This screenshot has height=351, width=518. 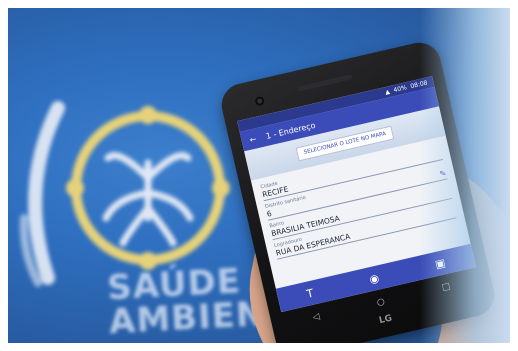 What do you see at coordinates (381, 303) in the screenshot?
I see `home-icon: ○` at bounding box center [381, 303].